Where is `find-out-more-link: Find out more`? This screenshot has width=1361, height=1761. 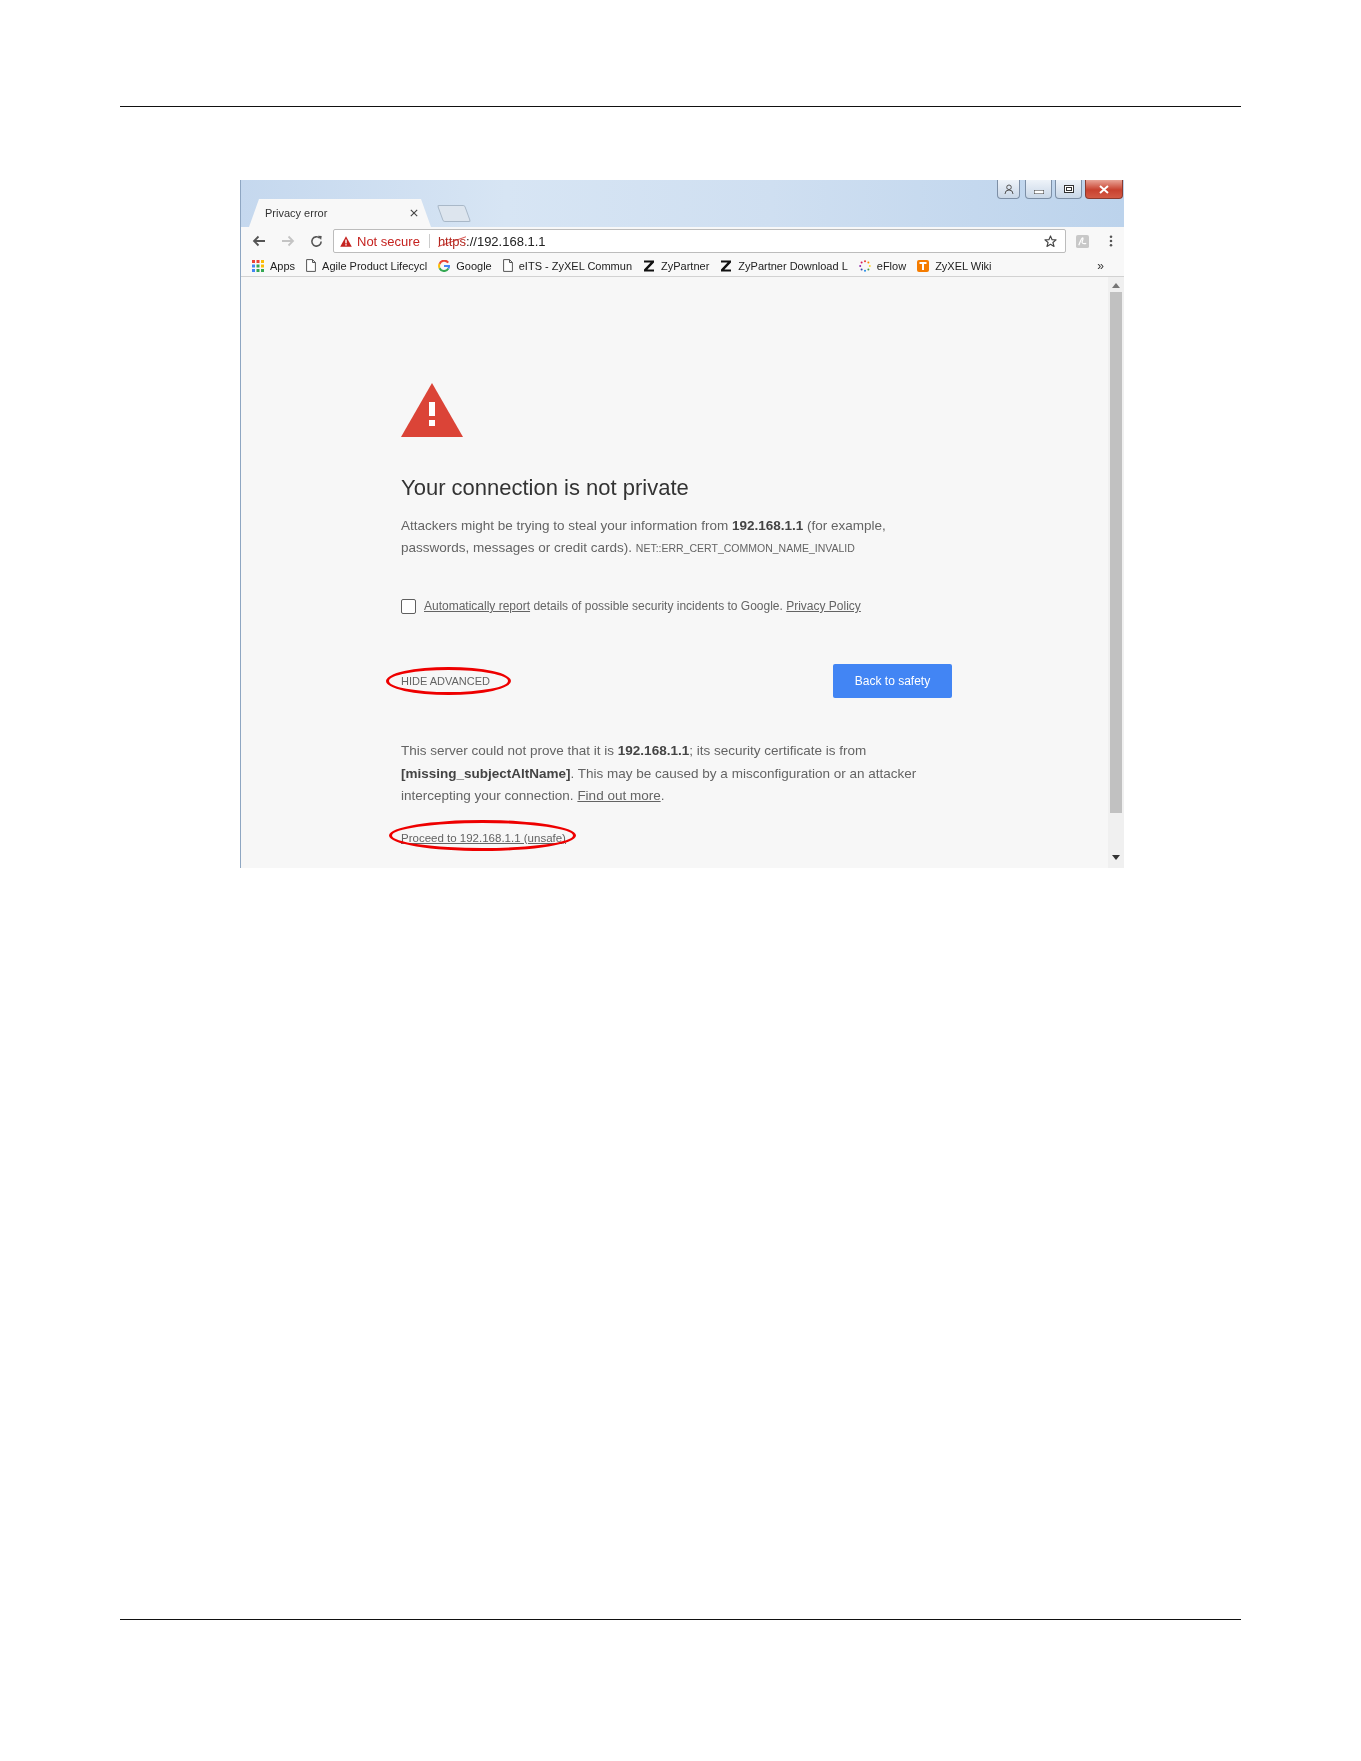
find-out-more-link: Find out more is located at coordinates (619, 795).